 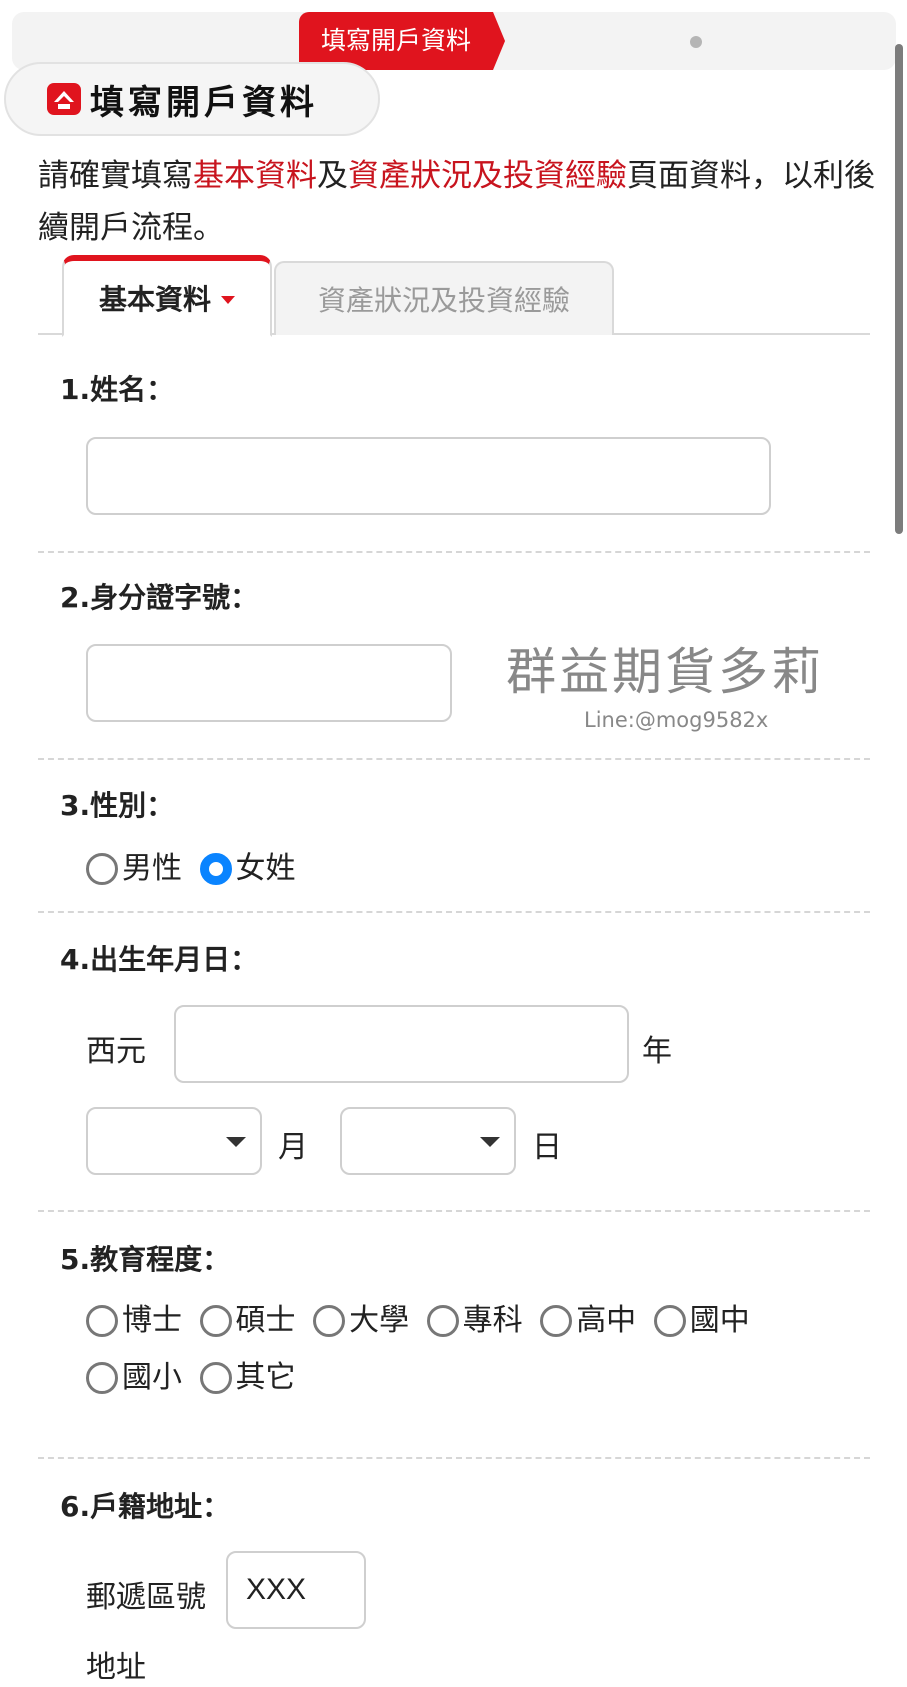 I want to click on watermark-line-id: Line:@mog9582x, so click(x=676, y=720).